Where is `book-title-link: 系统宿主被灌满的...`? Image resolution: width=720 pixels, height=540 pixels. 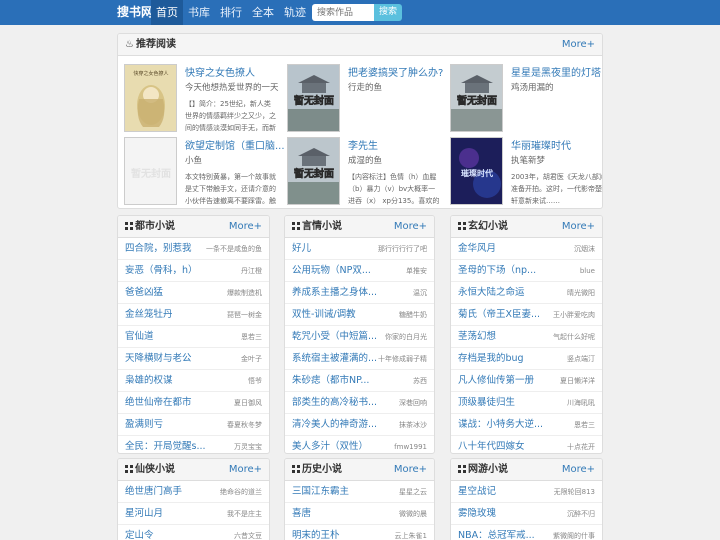
book-title-link: 系统宿主被灌满的... is located at coordinates (334, 359).